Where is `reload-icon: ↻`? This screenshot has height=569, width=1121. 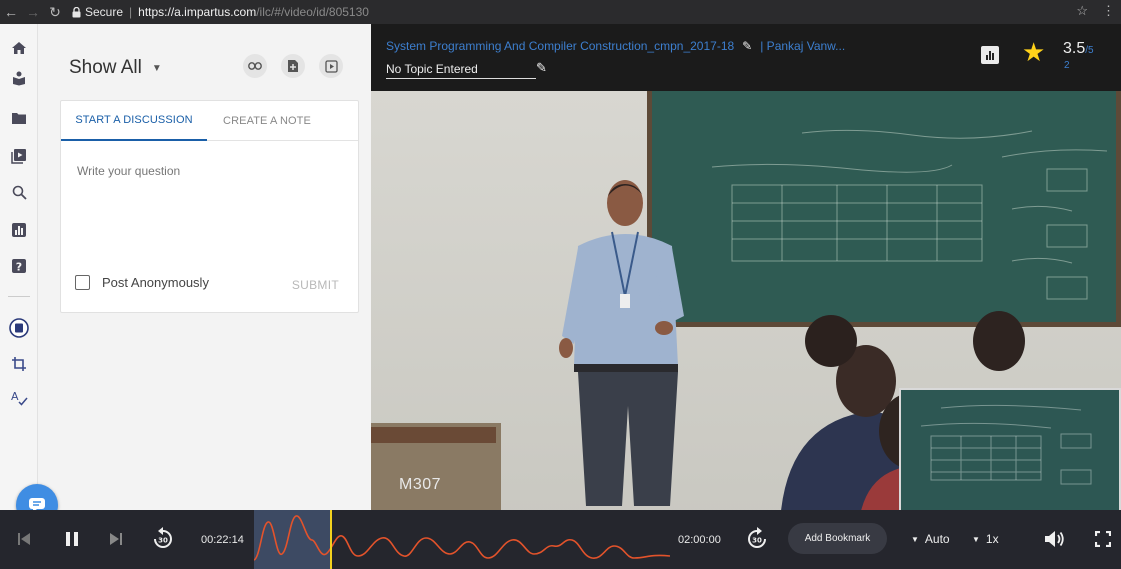 reload-icon: ↻ is located at coordinates (55, 12).